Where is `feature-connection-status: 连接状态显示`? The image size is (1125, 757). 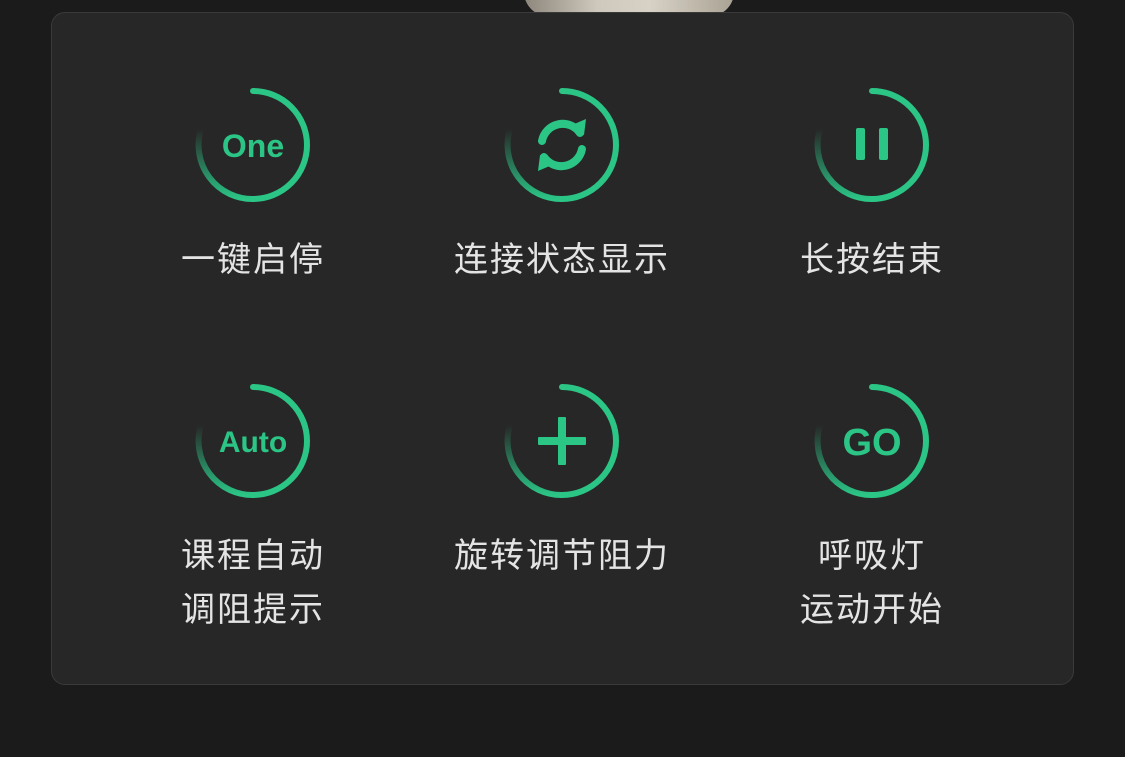 feature-connection-status: 连接状态显示 is located at coordinates (562, 186).